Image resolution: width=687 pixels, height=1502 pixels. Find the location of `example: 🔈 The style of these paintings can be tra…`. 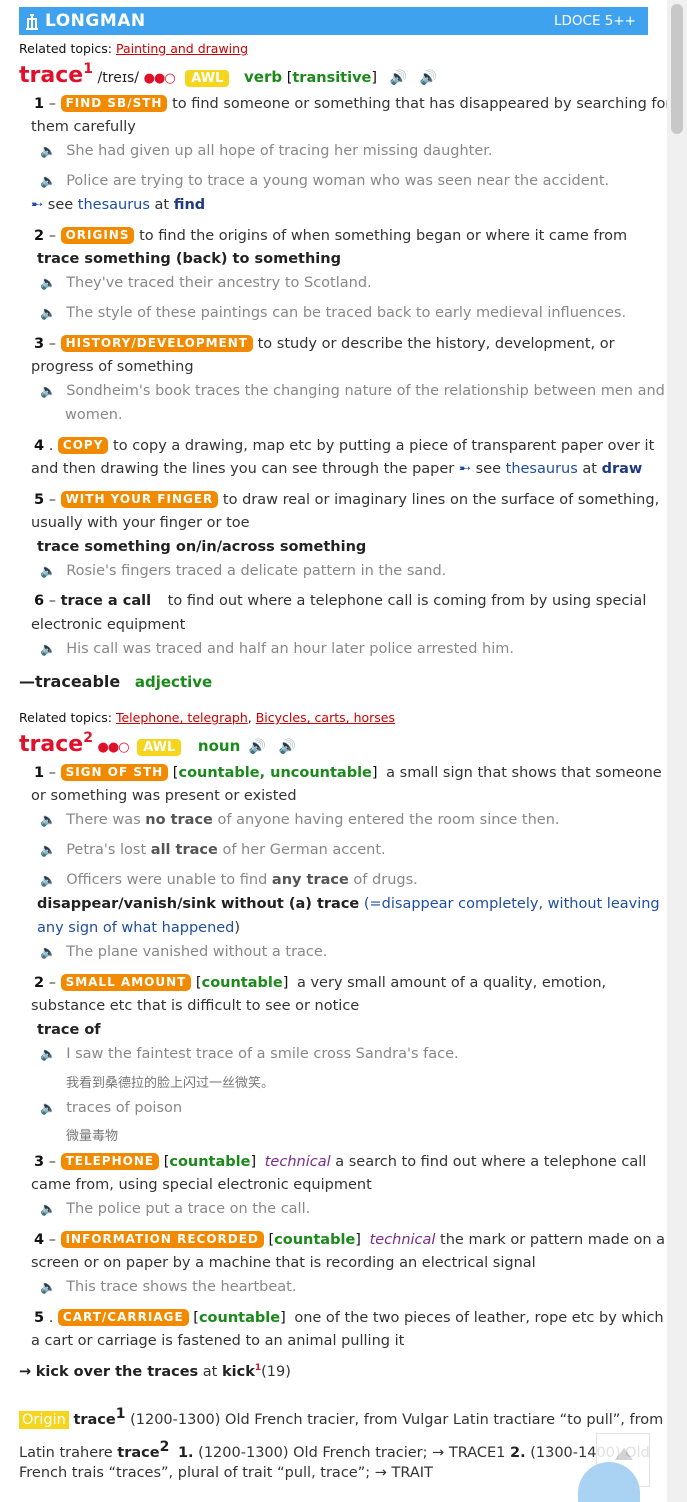

example: 🔈 The style of these paintings can be tra… is located at coordinates (333, 313).